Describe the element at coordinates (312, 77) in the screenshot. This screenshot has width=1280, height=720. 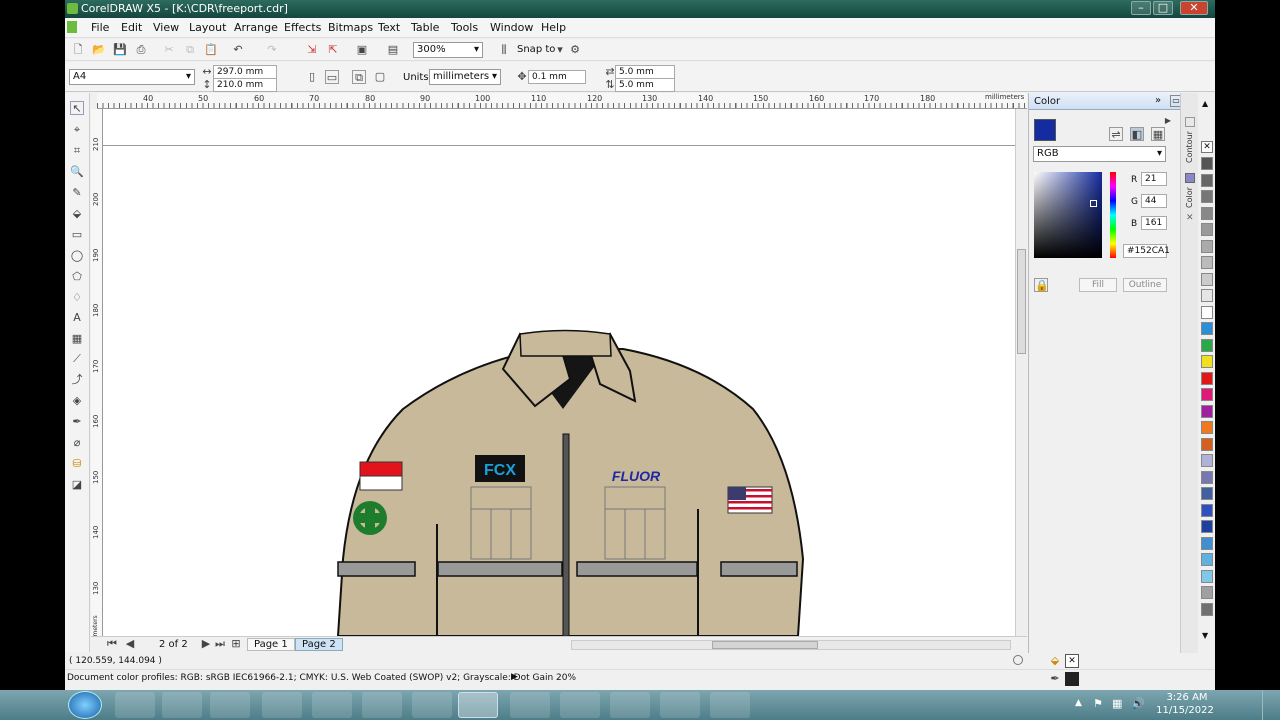
I see `portrait-icon: ▯` at that location.